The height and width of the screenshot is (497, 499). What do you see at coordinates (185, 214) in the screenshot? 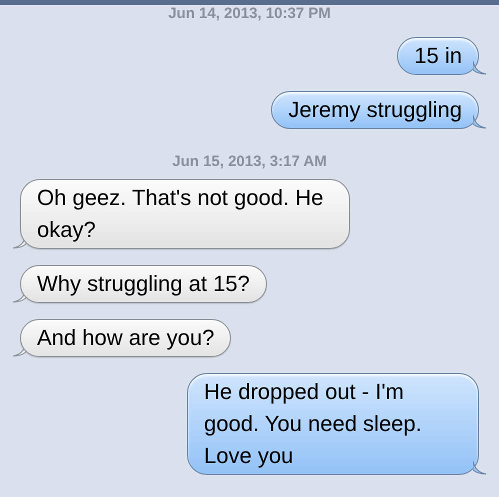
I see `message-bubble: Oh geez. That's not good. He okay?` at bounding box center [185, 214].